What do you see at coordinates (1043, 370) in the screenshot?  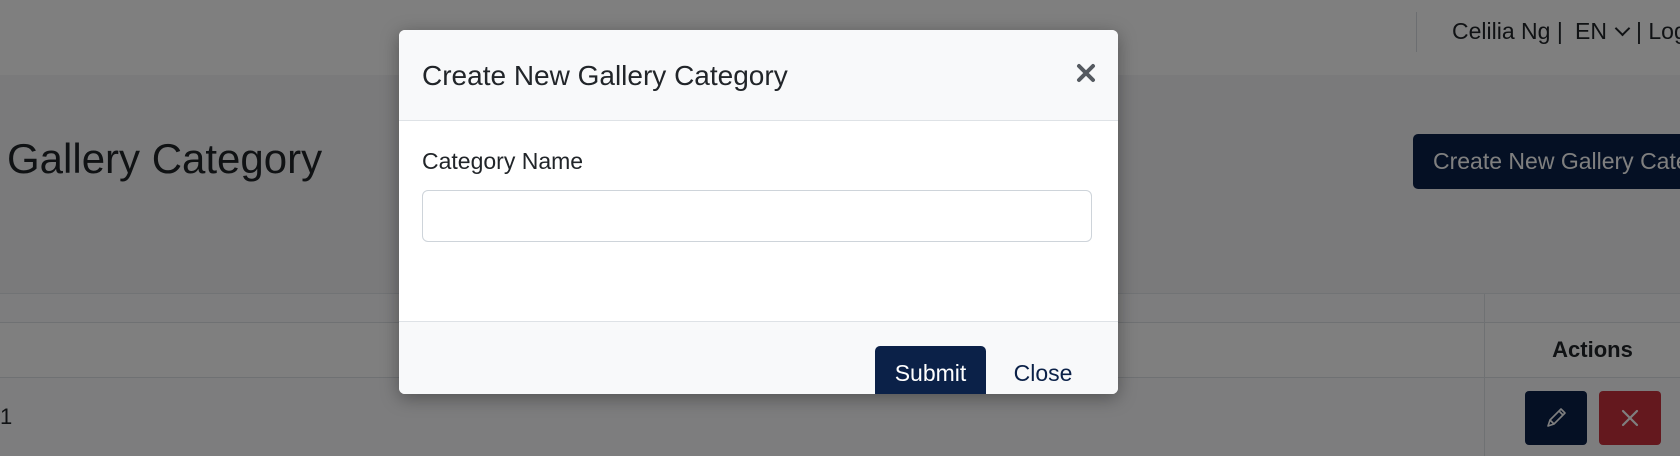 I see `close-button: Close` at bounding box center [1043, 370].